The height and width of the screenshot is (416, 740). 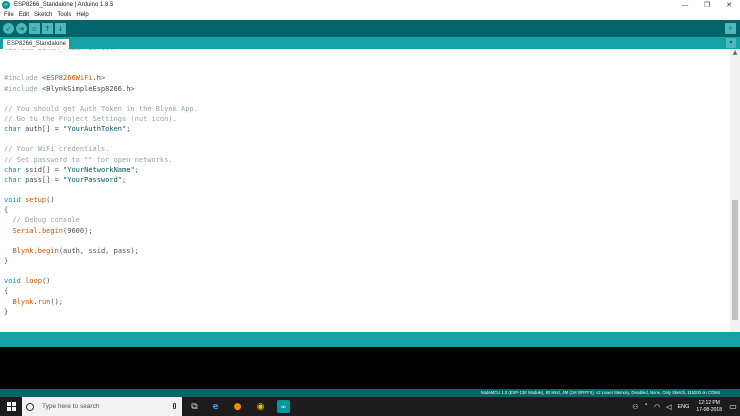 I want to click on upload-icon: ➔, so click(x=21, y=28).